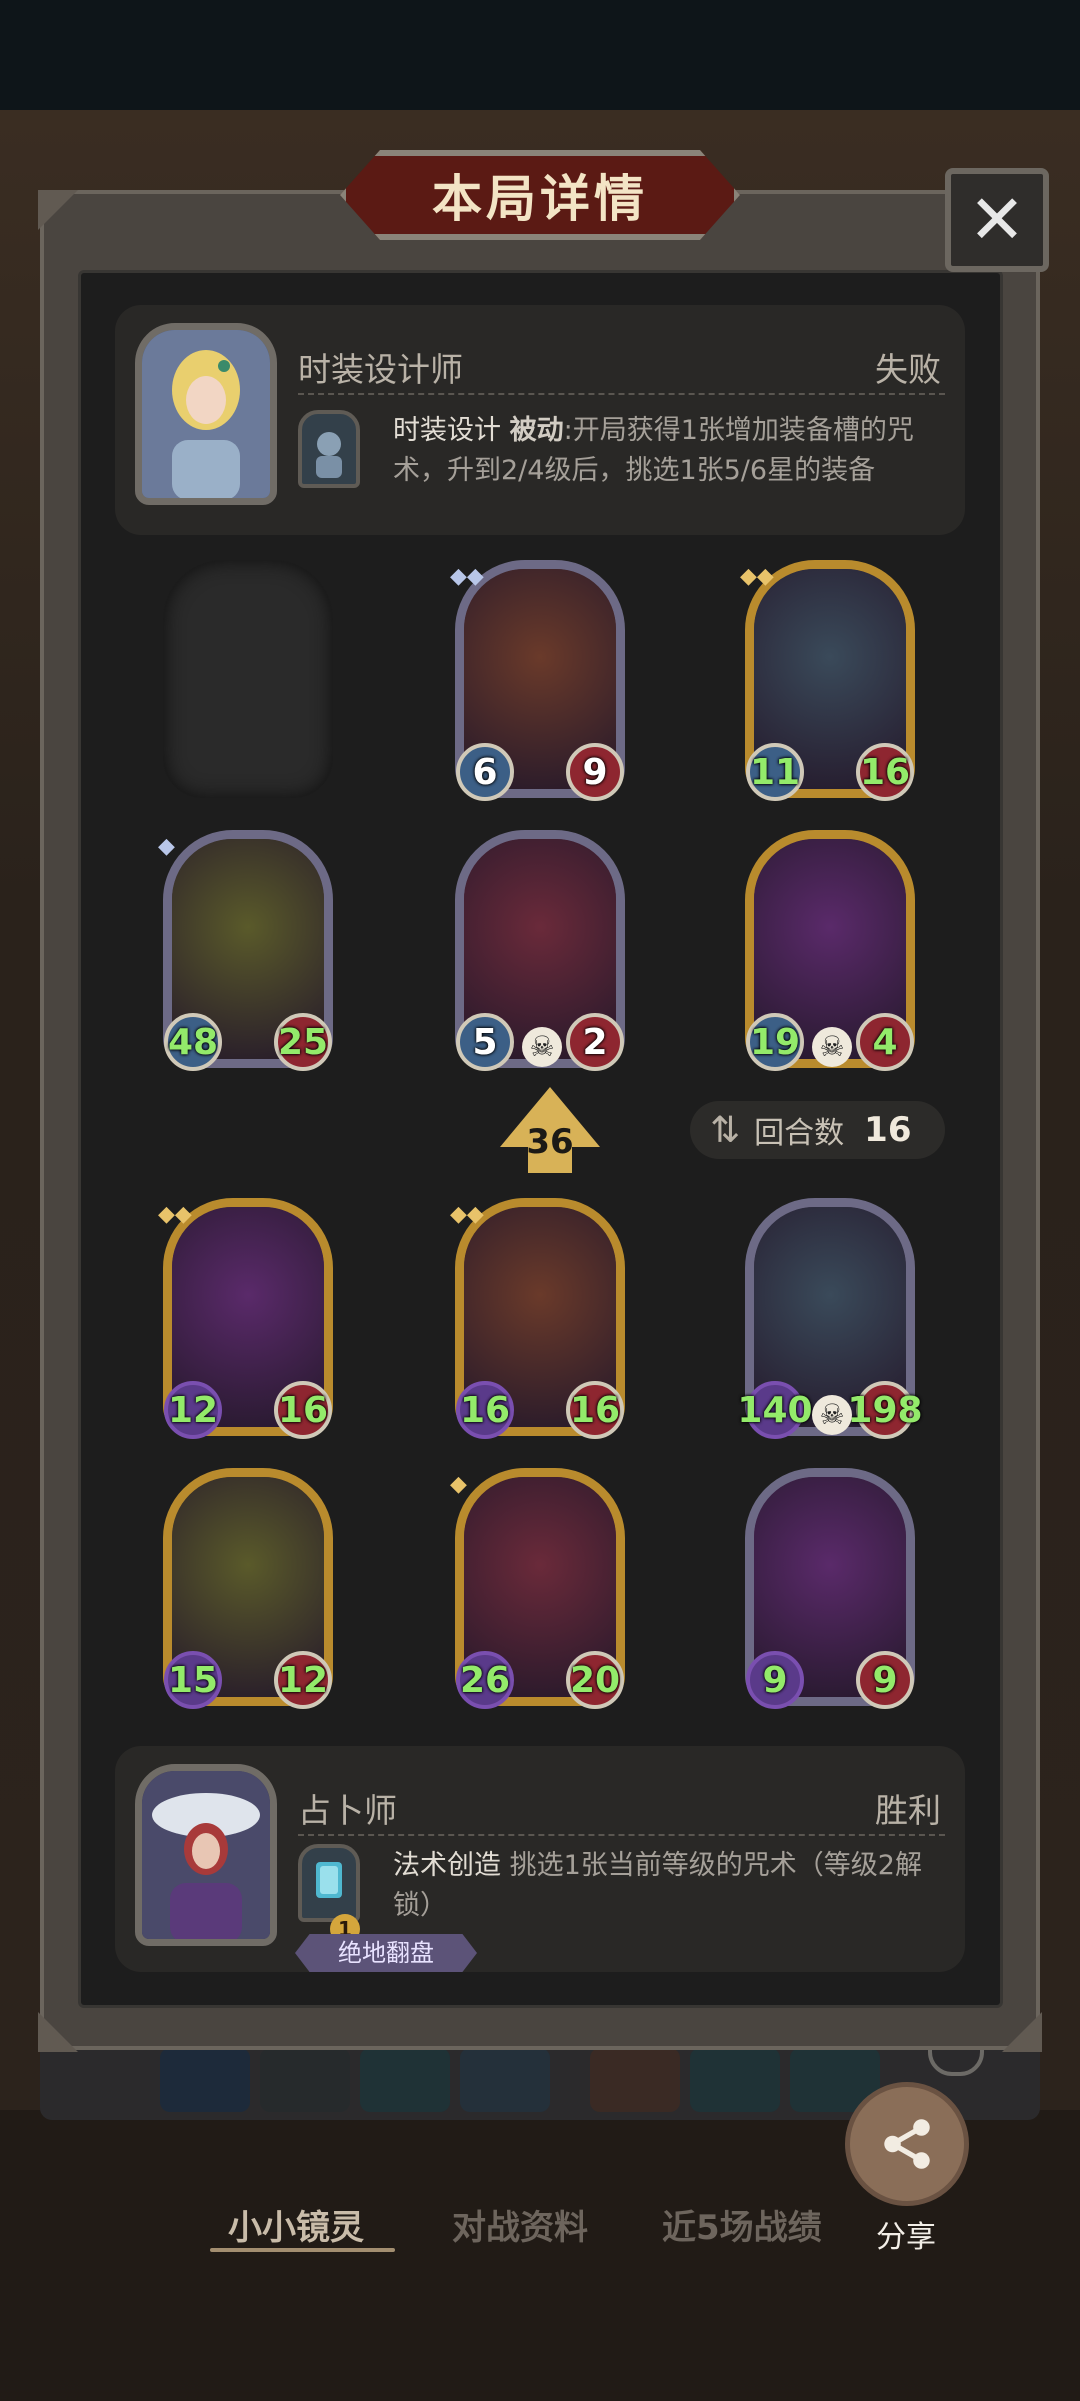 The height and width of the screenshot is (2401, 1080). I want to click on up-arrow-icon: 36, so click(550, 1130).